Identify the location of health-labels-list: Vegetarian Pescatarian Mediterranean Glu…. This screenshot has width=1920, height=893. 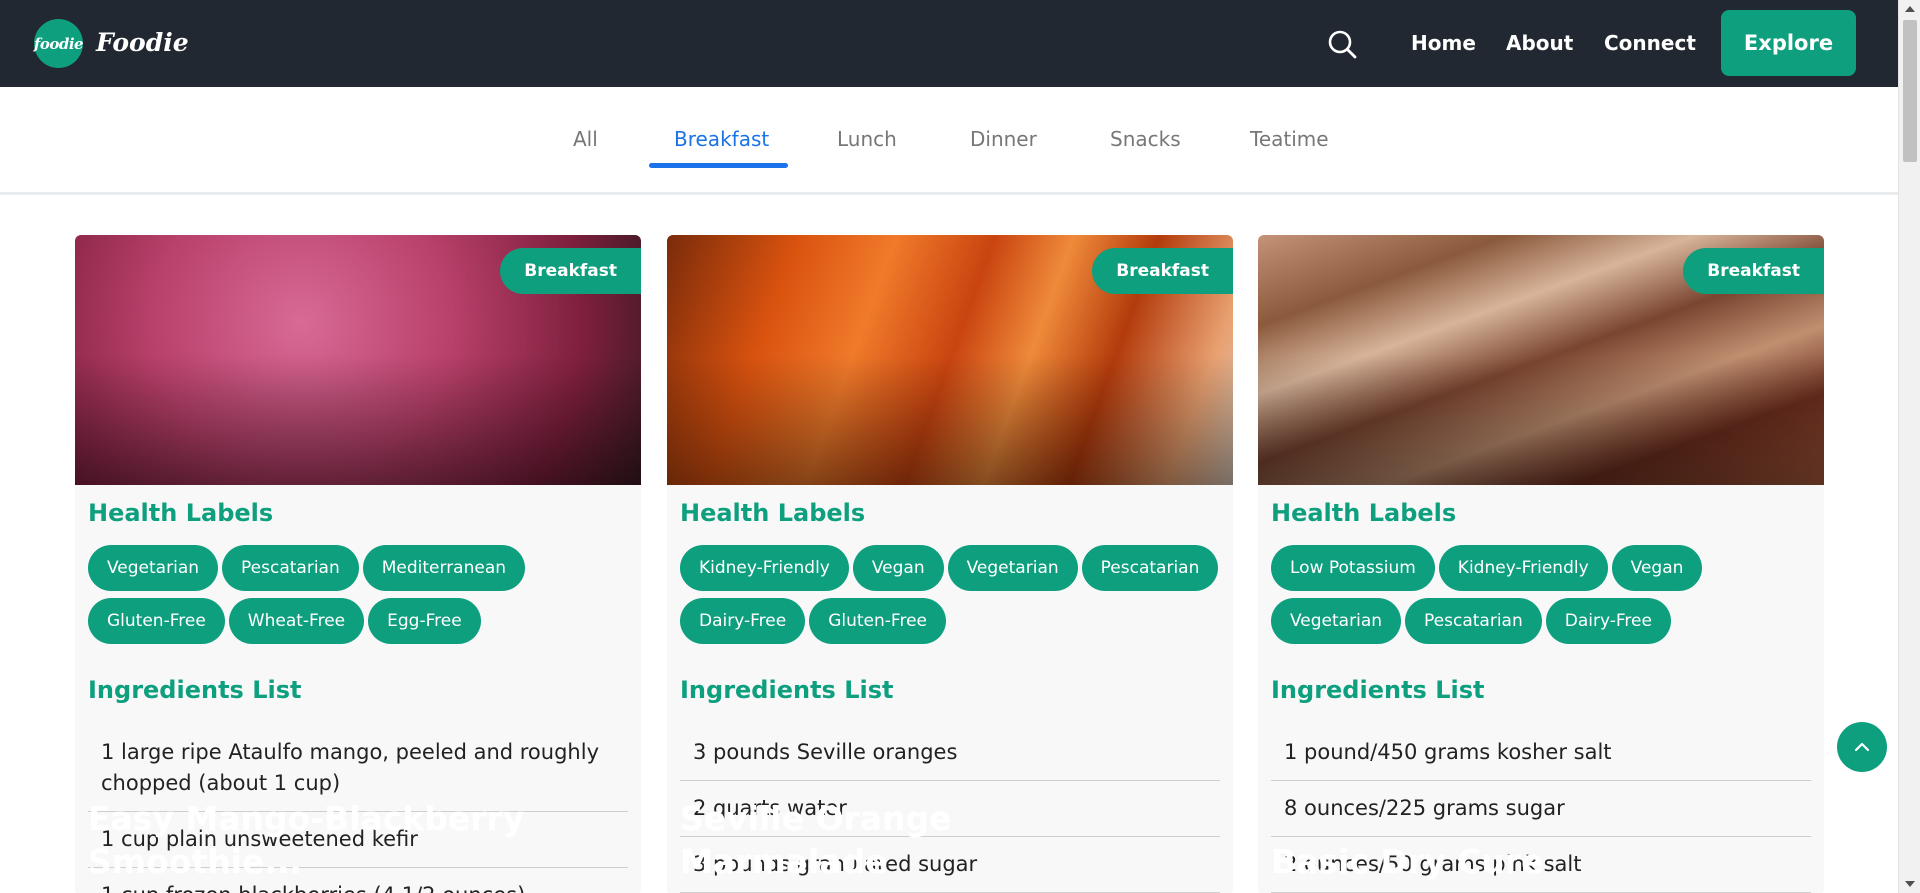
(358, 594).